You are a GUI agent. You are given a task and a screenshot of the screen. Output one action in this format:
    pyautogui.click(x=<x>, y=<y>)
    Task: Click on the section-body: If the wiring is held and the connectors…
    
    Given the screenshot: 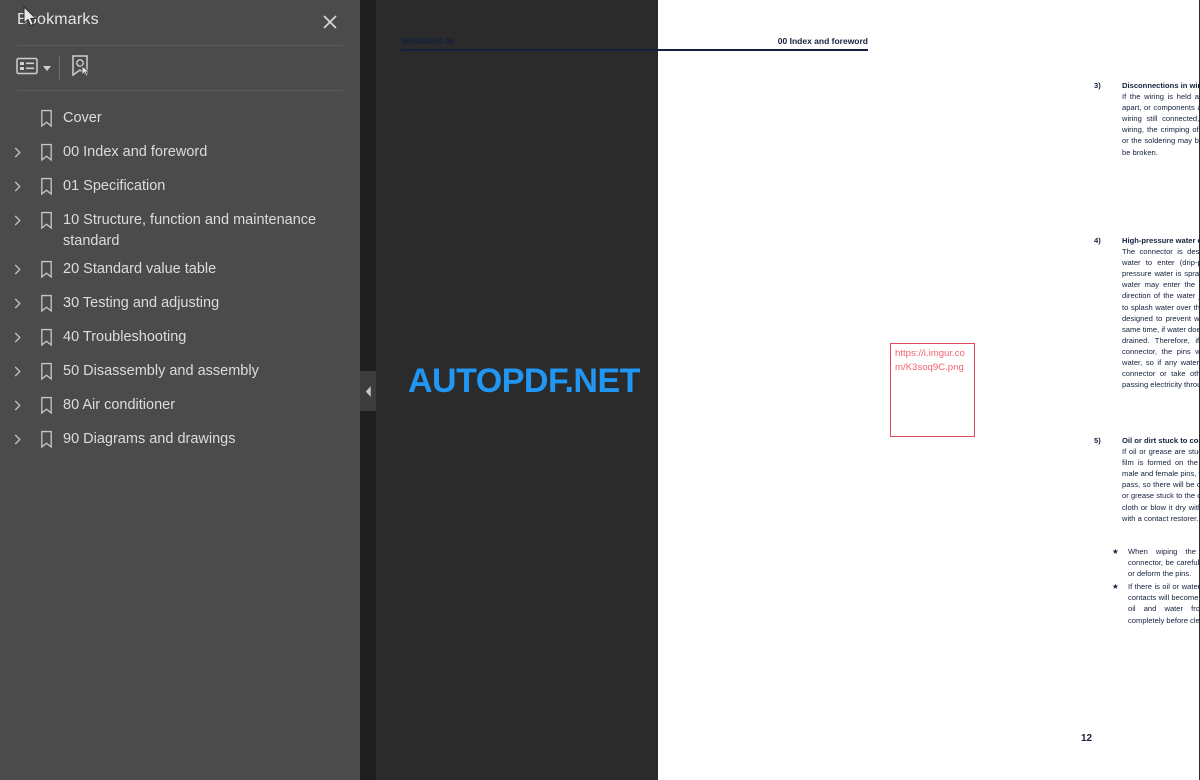 What is the action you would take?
    pyautogui.click(x=1161, y=124)
    